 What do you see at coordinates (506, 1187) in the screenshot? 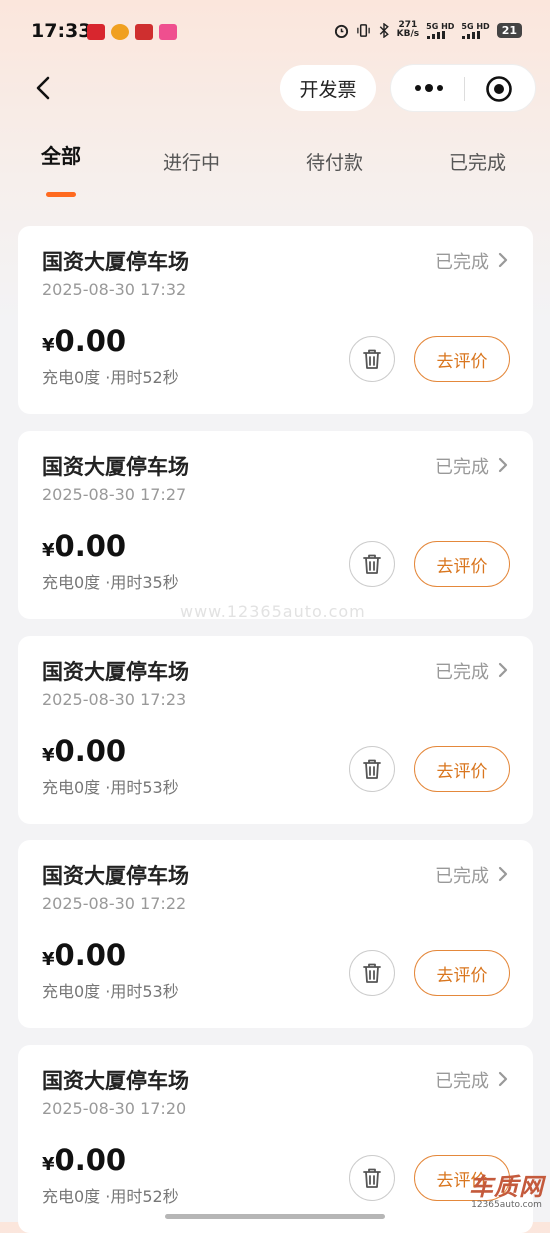
I see `watermark-logo-text: 车质网` at bounding box center [506, 1187].